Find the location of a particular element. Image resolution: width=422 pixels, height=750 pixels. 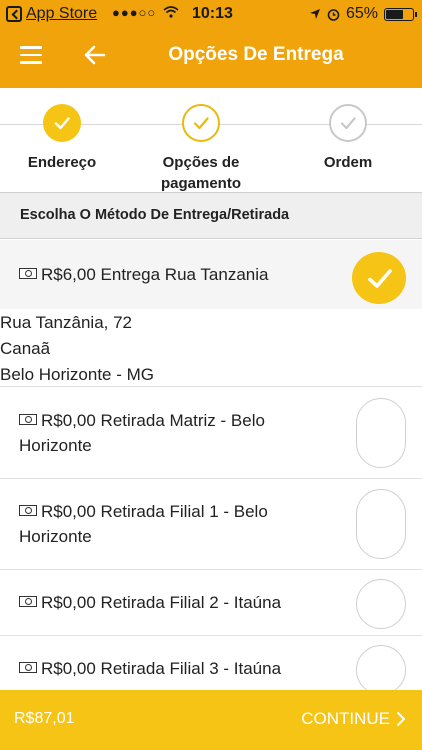

wifi-icon is located at coordinates (171, 12).